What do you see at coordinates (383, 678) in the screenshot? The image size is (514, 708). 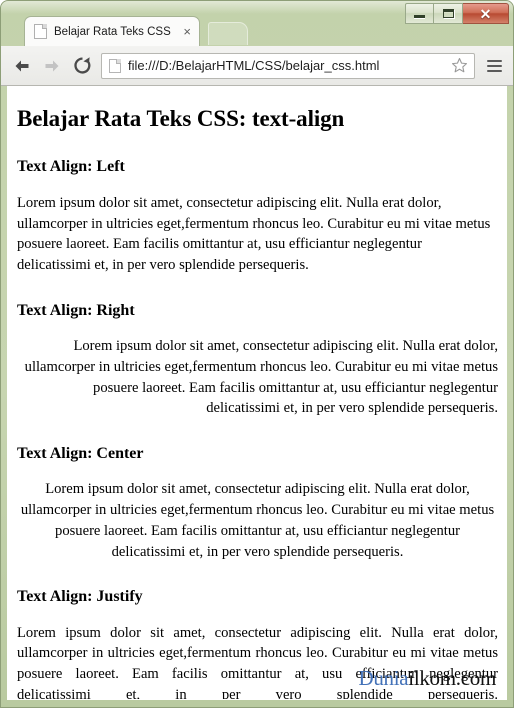 I see `watermark-prefix: Dunia` at bounding box center [383, 678].